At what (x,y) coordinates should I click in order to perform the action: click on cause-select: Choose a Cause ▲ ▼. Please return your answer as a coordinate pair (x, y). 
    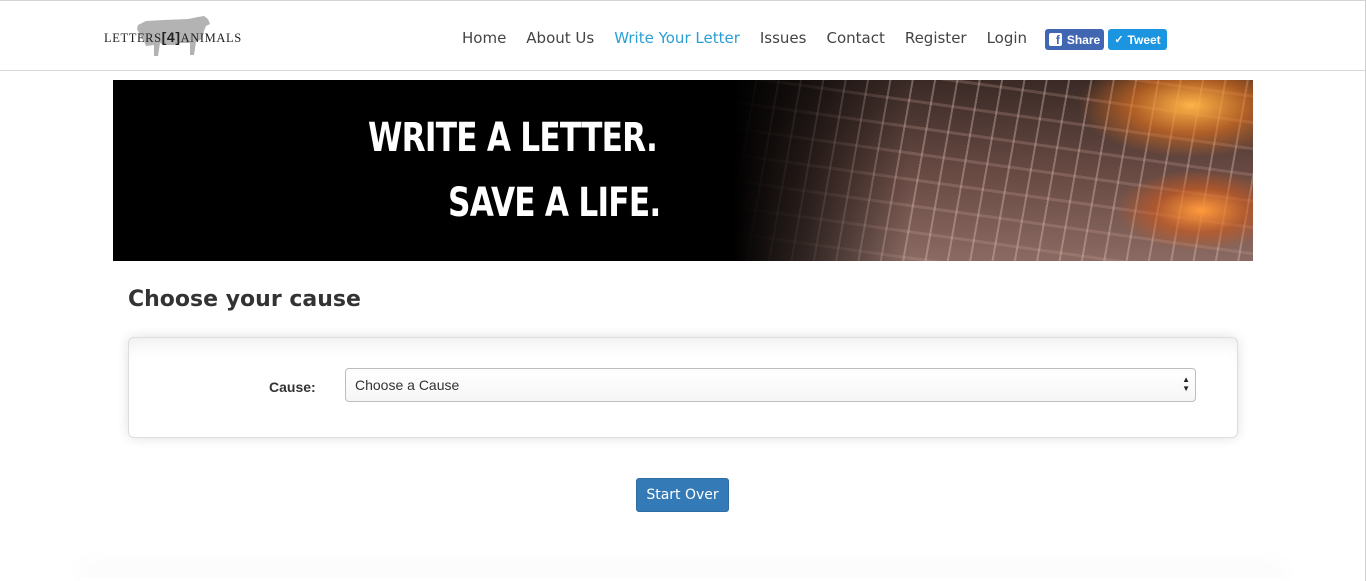
    Looking at the image, I should click on (770, 385).